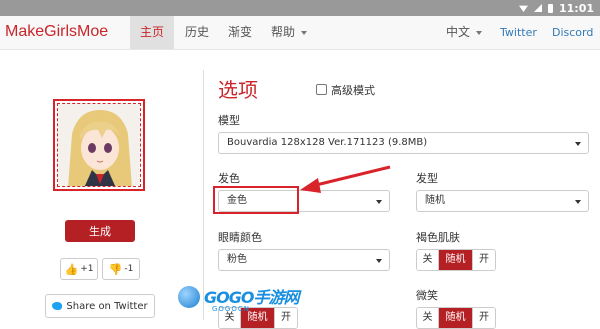 This screenshot has width=600, height=329. I want to click on watermark-subtext: GOGOCN, so click(231, 309).